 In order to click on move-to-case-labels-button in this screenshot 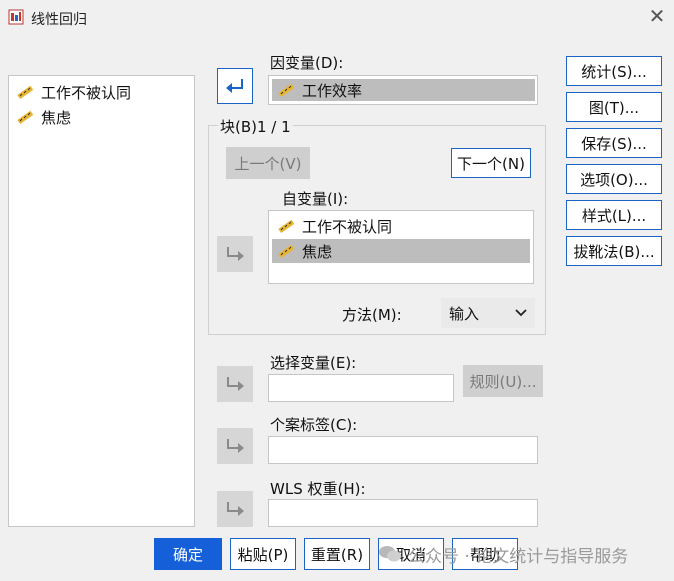, I will do `click(235, 446)`.